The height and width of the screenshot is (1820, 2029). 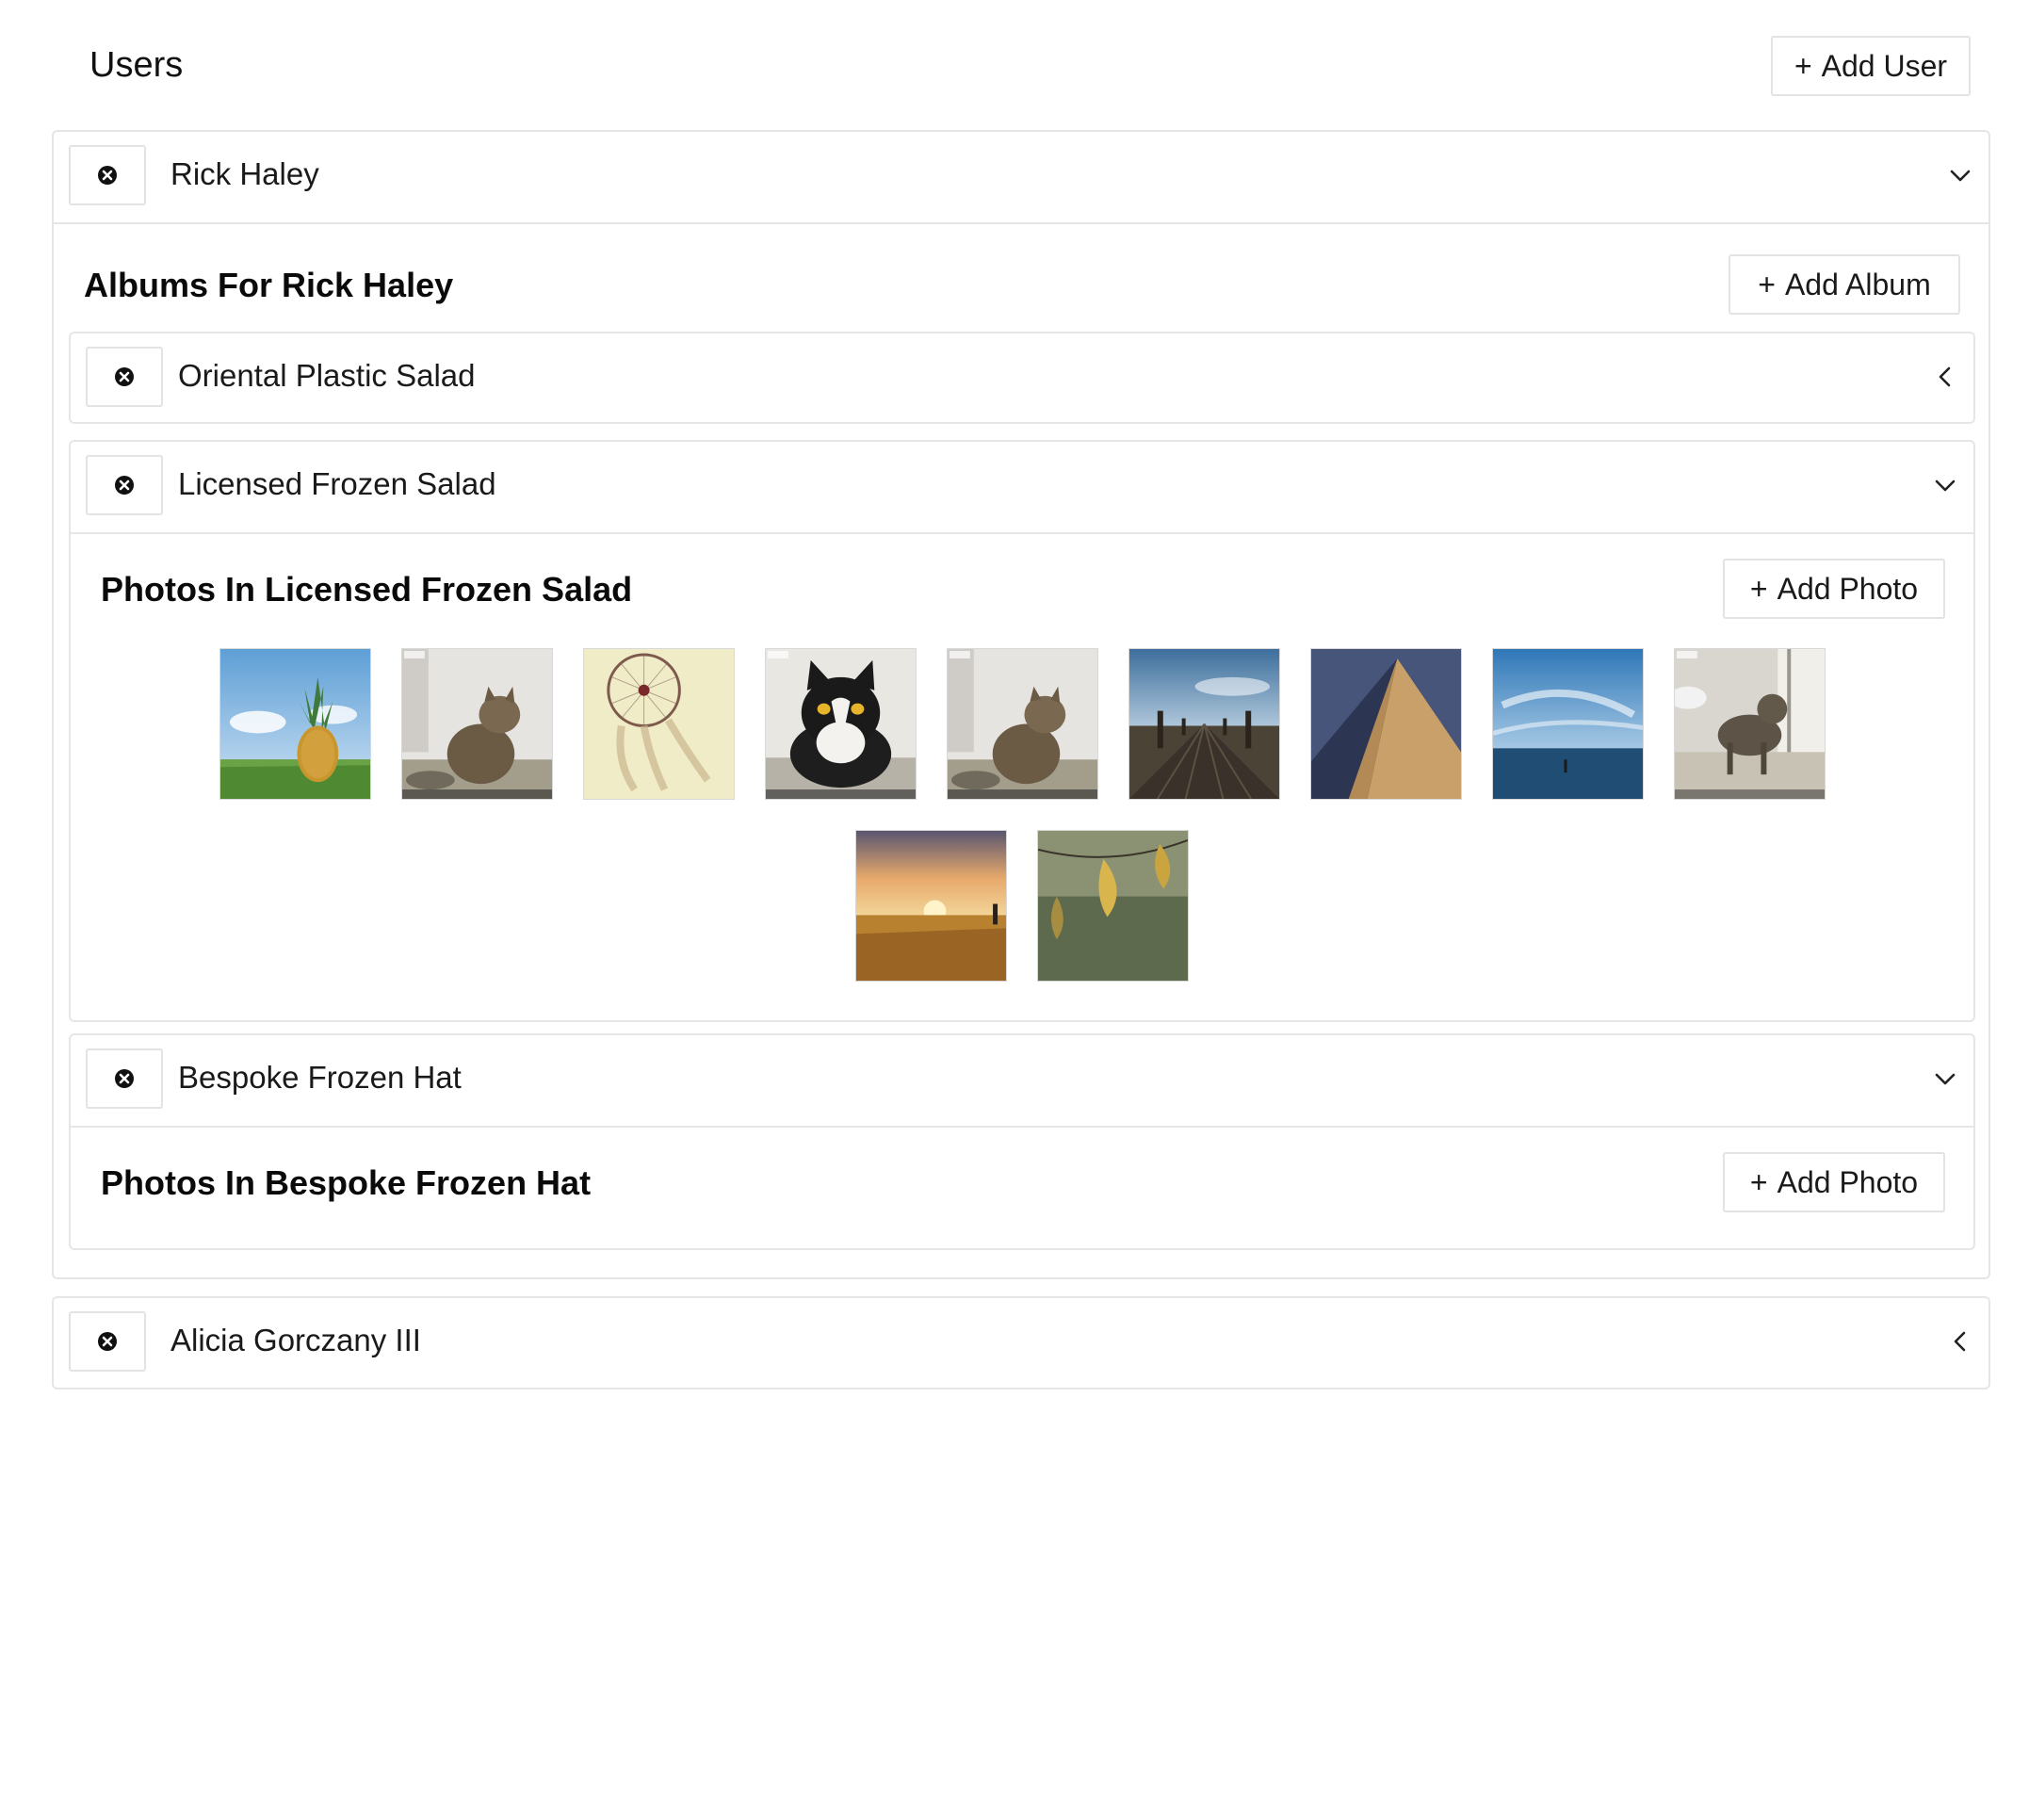 I want to click on album-name: Oriental Plastic Salad, so click(x=327, y=375).